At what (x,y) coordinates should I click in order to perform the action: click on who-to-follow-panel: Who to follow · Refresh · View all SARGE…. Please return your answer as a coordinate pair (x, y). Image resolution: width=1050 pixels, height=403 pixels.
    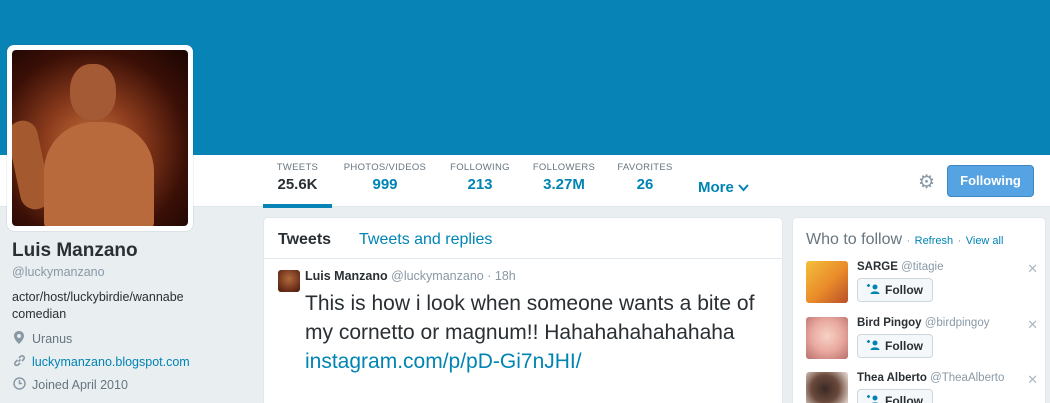
    Looking at the image, I should click on (919, 310).